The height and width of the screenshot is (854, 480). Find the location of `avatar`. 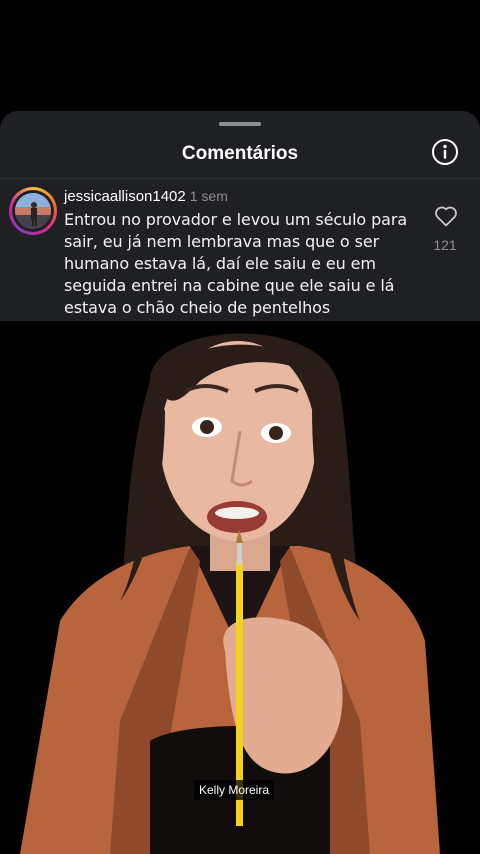

avatar is located at coordinates (33, 211).